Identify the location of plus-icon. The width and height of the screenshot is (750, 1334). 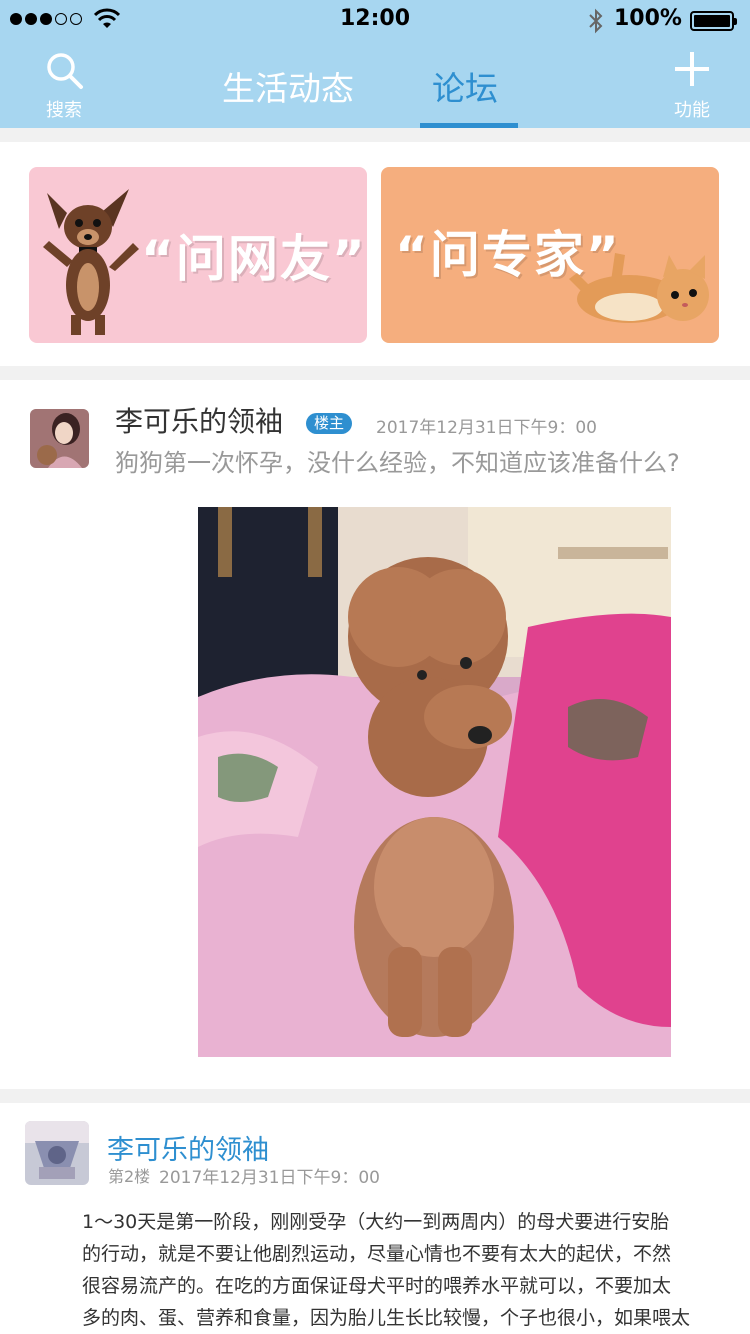
(692, 69).